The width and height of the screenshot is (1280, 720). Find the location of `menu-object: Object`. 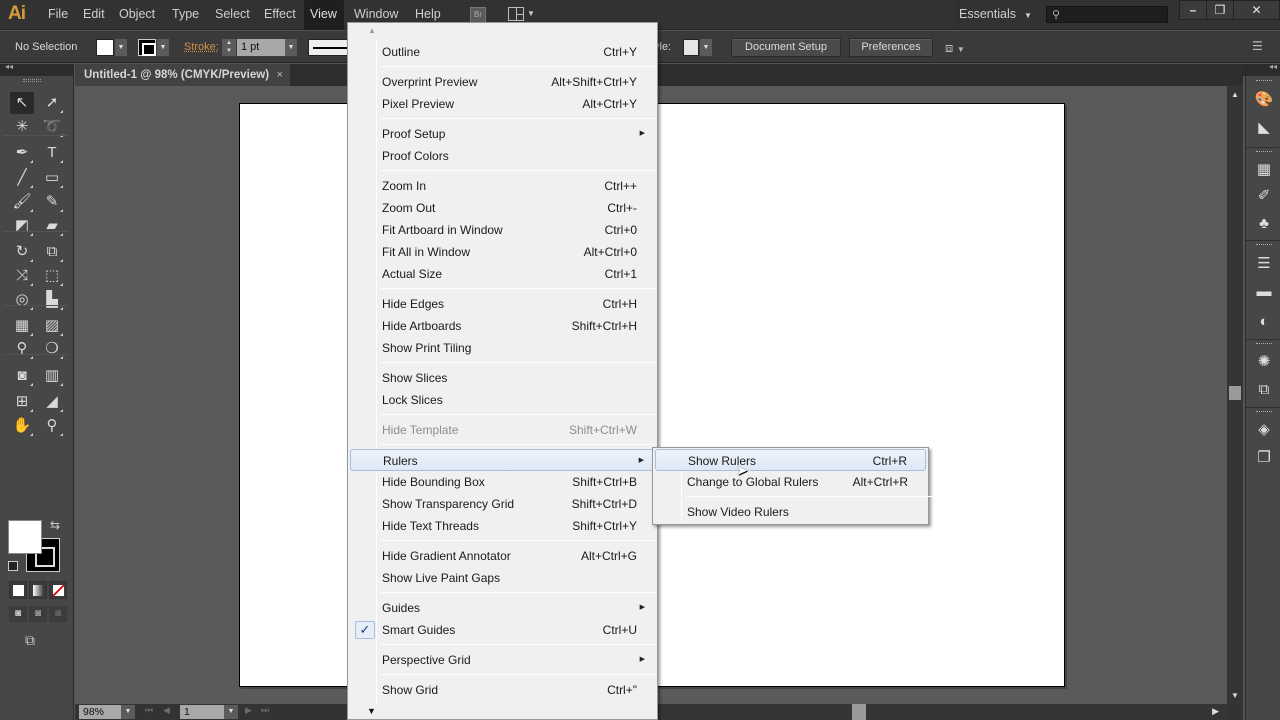

menu-object: Object is located at coordinates (137, 15).